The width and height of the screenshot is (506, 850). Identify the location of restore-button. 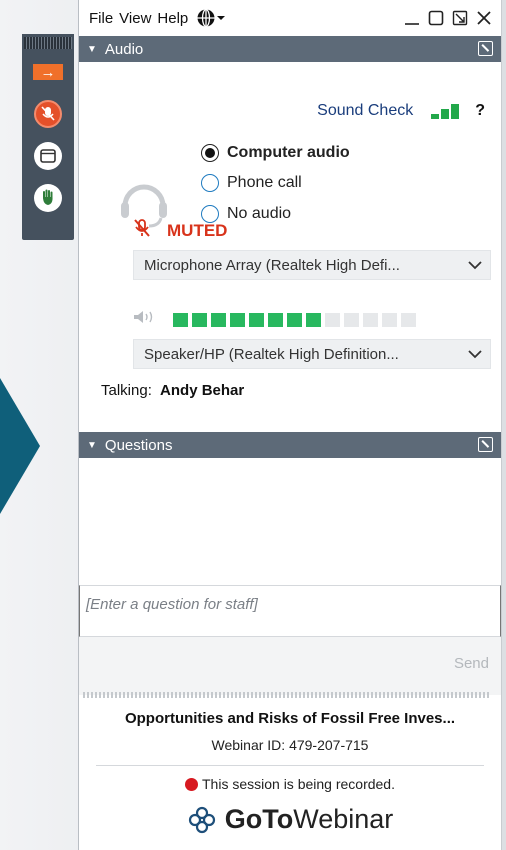
(436, 18).